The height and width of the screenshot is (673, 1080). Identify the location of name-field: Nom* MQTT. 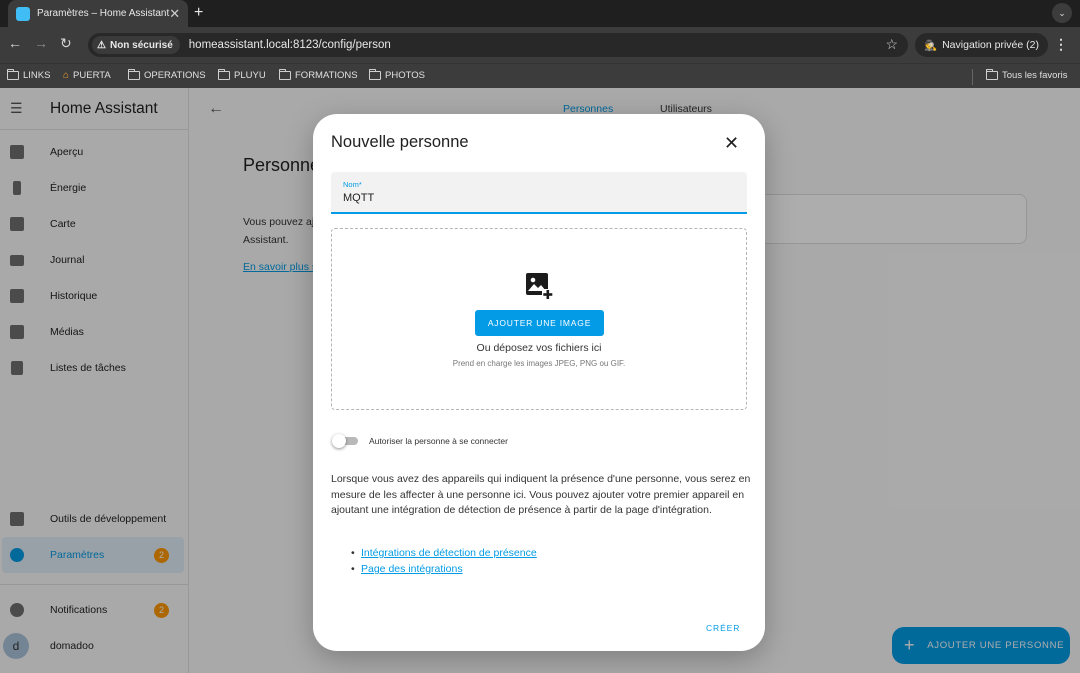
(539, 193).